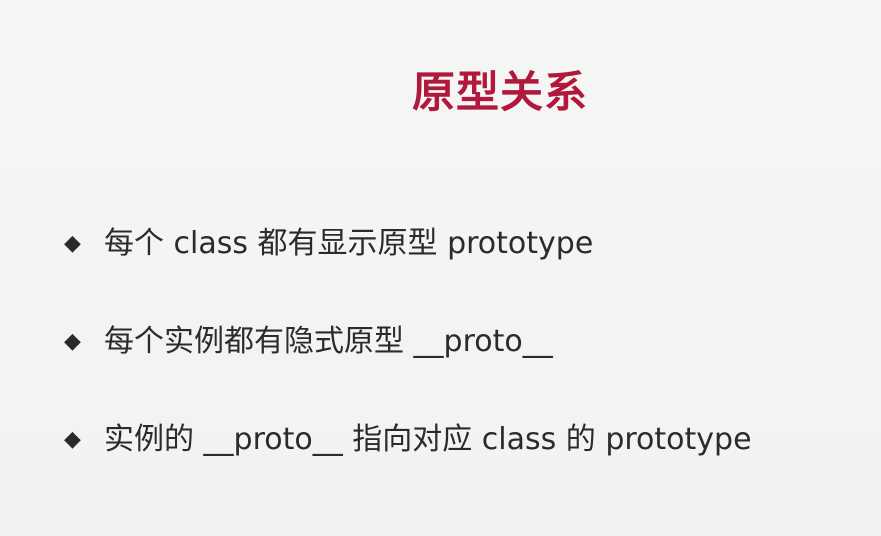 The width and height of the screenshot is (881, 536). I want to click on bullet-text: 实例的 __proto__ 指向对应 class 的 prototype, so click(428, 439).